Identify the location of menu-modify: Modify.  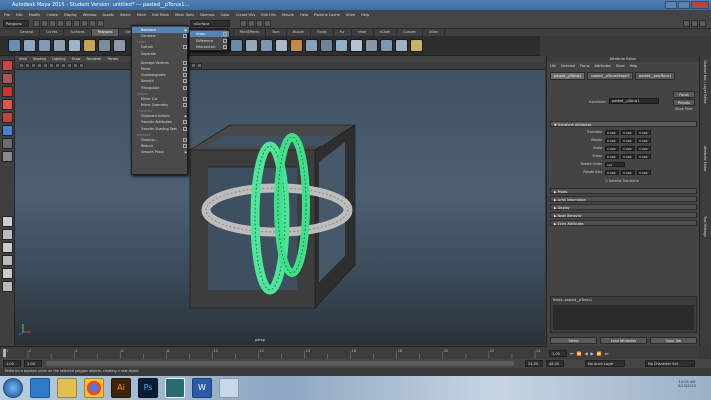
(35, 15).